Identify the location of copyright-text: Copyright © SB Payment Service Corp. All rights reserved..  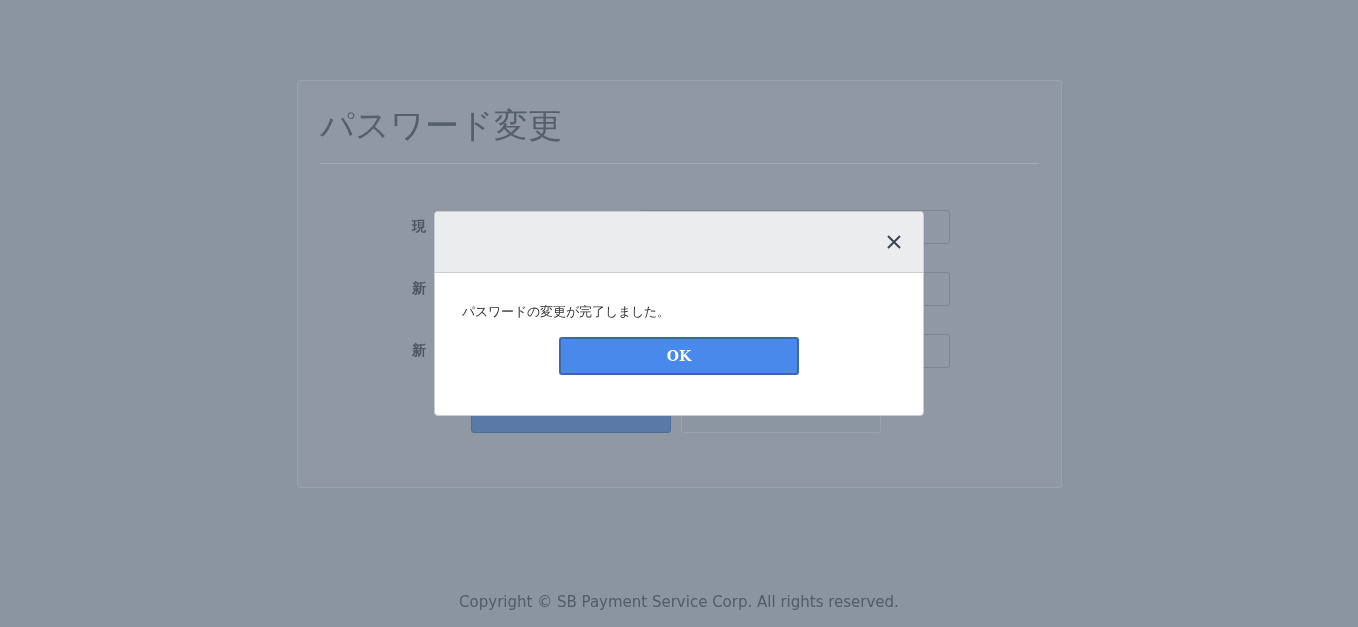
(679, 602).